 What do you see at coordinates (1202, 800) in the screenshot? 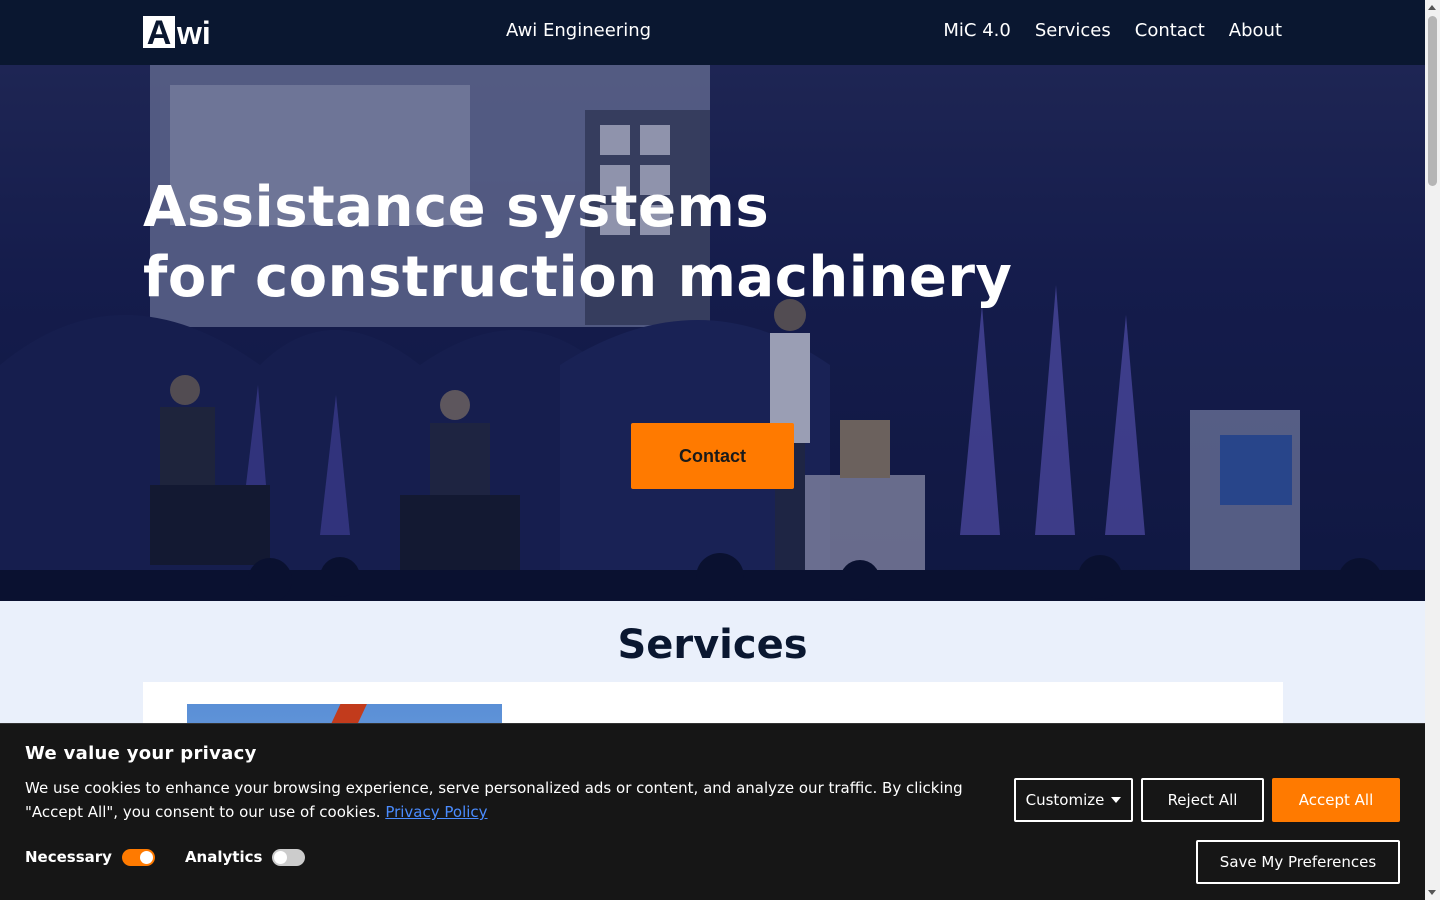
I see `reject-all-button: Reject All` at bounding box center [1202, 800].